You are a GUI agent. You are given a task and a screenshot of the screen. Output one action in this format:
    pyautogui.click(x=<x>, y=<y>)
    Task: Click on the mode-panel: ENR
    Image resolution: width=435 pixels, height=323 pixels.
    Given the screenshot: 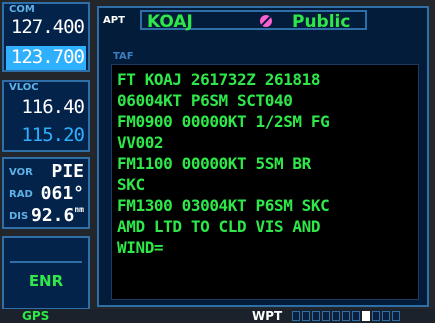 What is the action you would take?
    pyautogui.click(x=46, y=273)
    